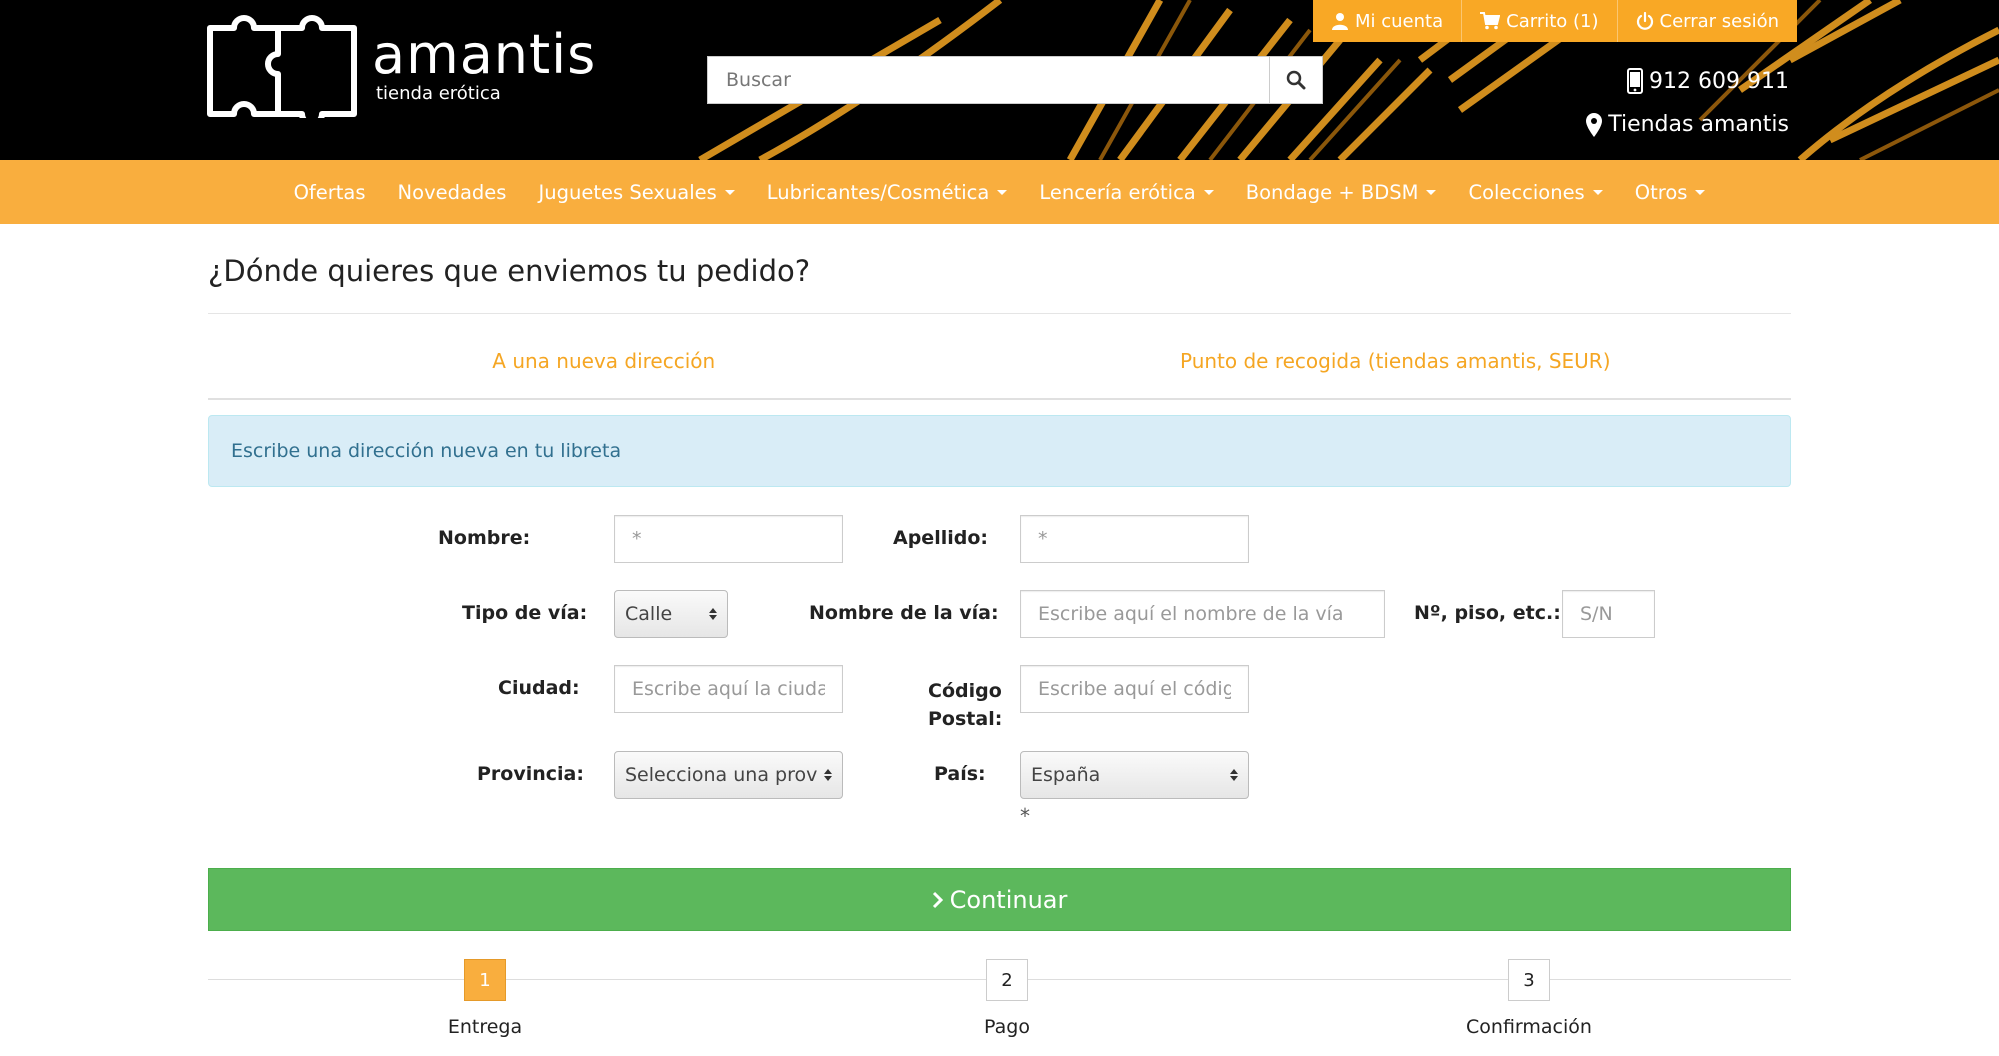  What do you see at coordinates (960, 774) in the screenshot?
I see `pais-label: País:` at bounding box center [960, 774].